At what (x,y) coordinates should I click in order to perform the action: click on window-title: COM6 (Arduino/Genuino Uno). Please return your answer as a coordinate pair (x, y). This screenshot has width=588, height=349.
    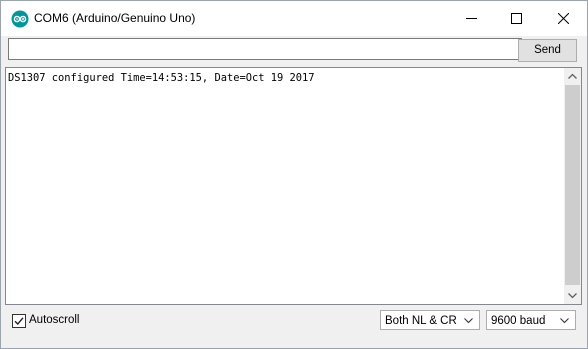
    Looking at the image, I should click on (115, 18).